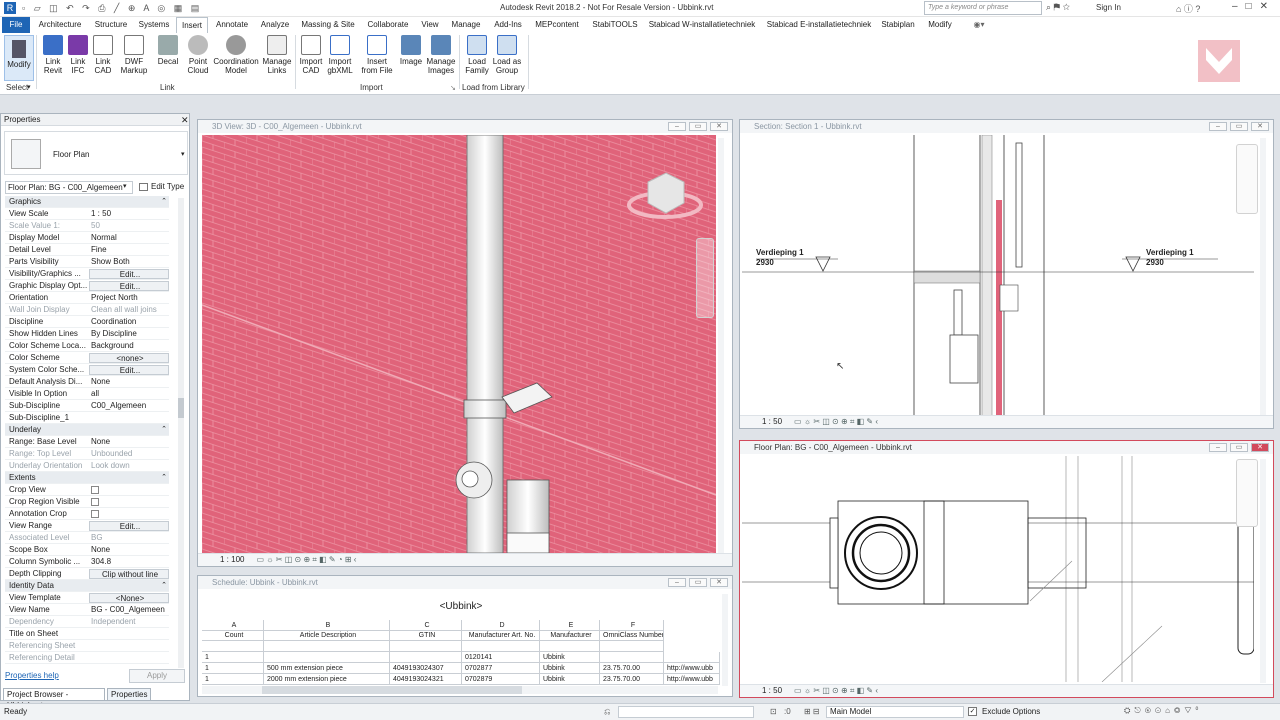 The width and height of the screenshot is (1280, 720). I want to click on property-row: Color Scheme <none>, so click(87, 358).